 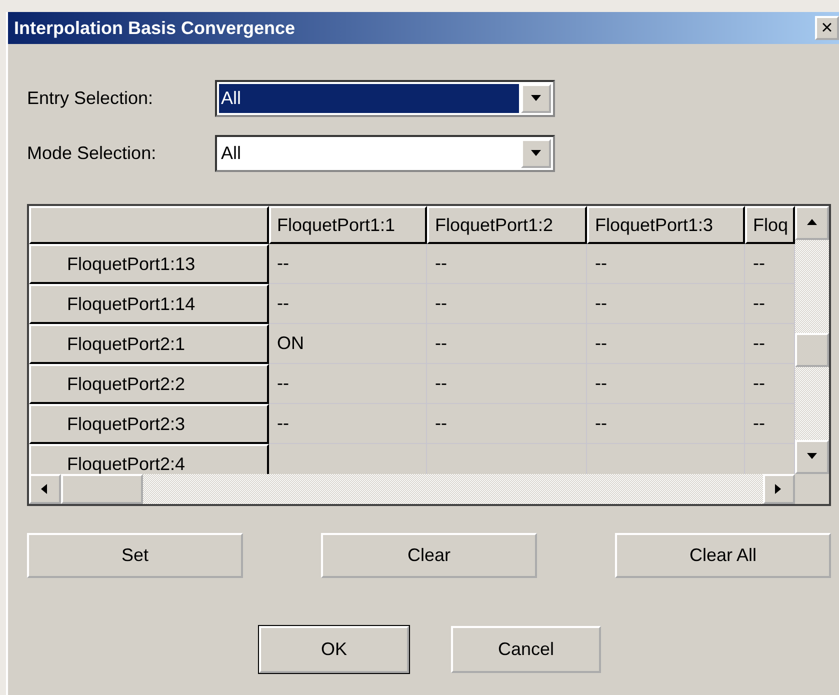 I want to click on column-header: FloquetPort1:2, so click(x=507, y=225).